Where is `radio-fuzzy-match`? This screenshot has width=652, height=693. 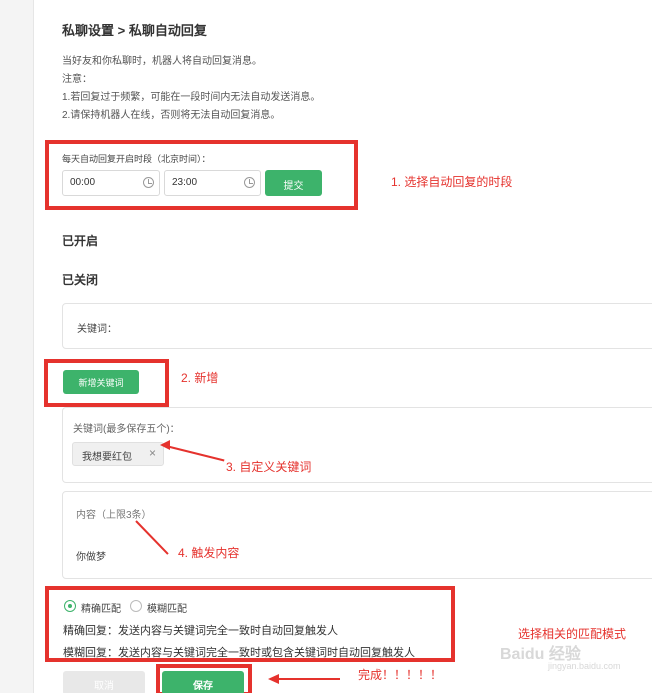
radio-fuzzy-match is located at coordinates (136, 606).